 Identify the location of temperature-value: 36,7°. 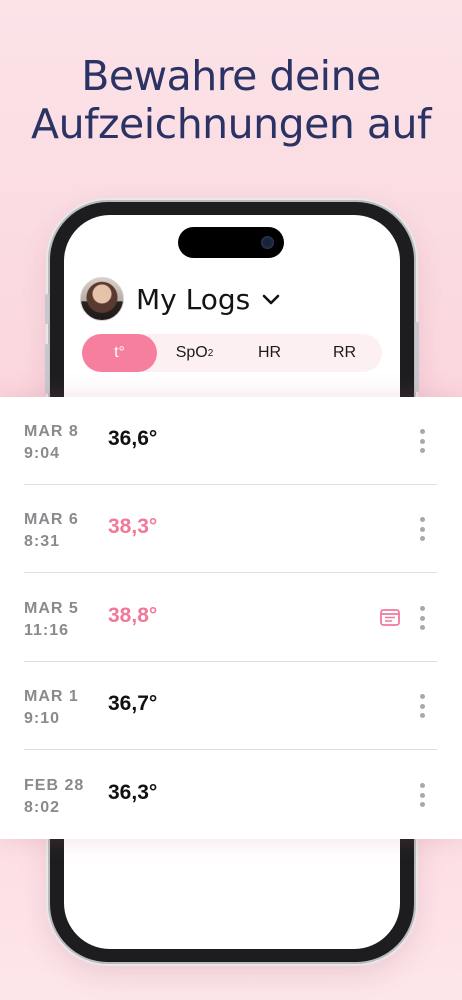
(133, 703).